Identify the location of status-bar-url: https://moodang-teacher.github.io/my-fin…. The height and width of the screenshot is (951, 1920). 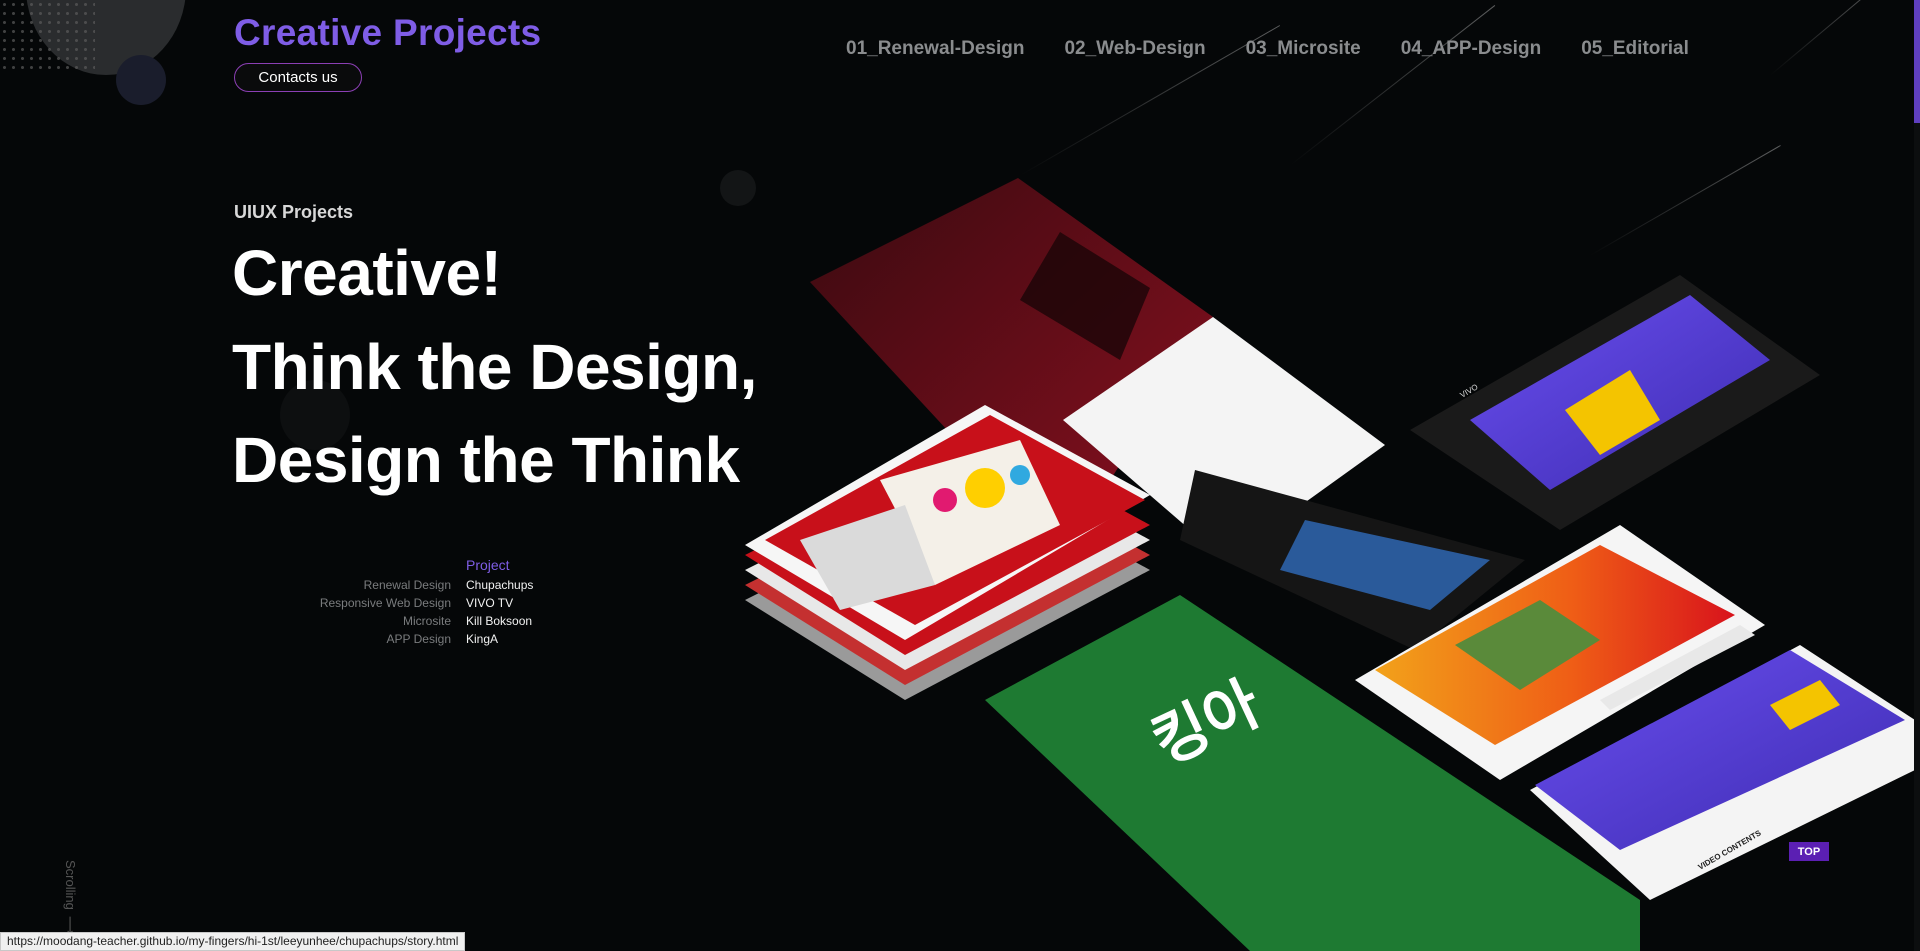
(233, 941).